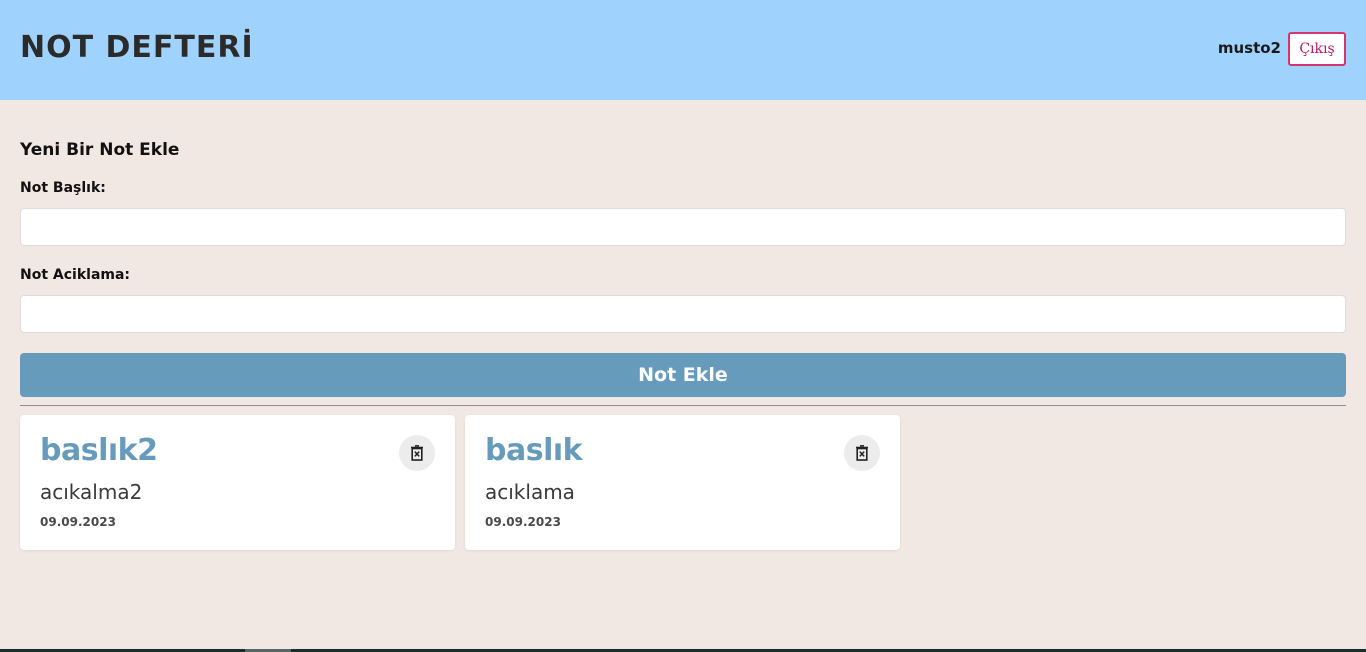 This screenshot has height=652, width=1366. What do you see at coordinates (1317, 49) in the screenshot?
I see `logout-button: Çıkış` at bounding box center [1317, 49].